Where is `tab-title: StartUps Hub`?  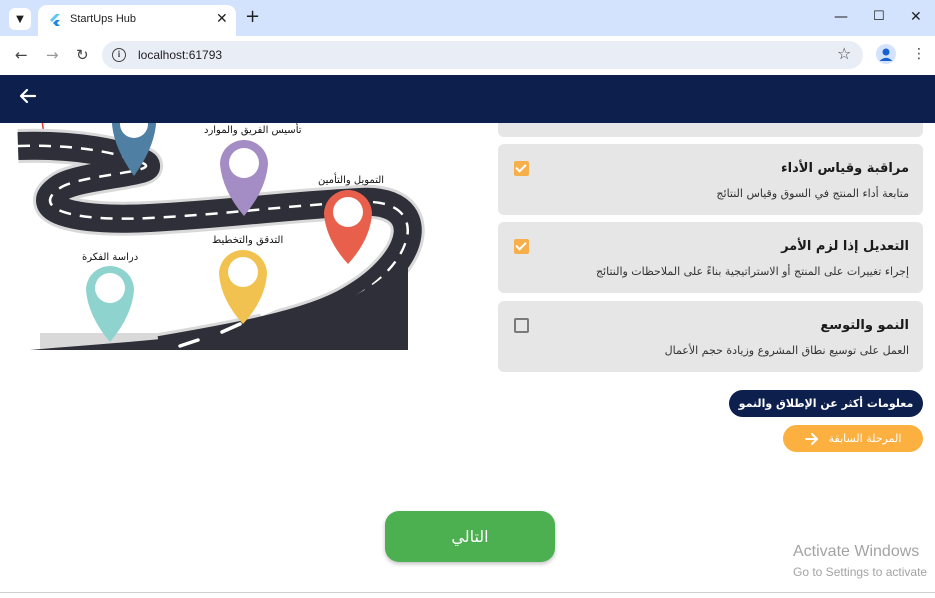
tab-title: StartUps Hub is located at coordinates (103, 19).